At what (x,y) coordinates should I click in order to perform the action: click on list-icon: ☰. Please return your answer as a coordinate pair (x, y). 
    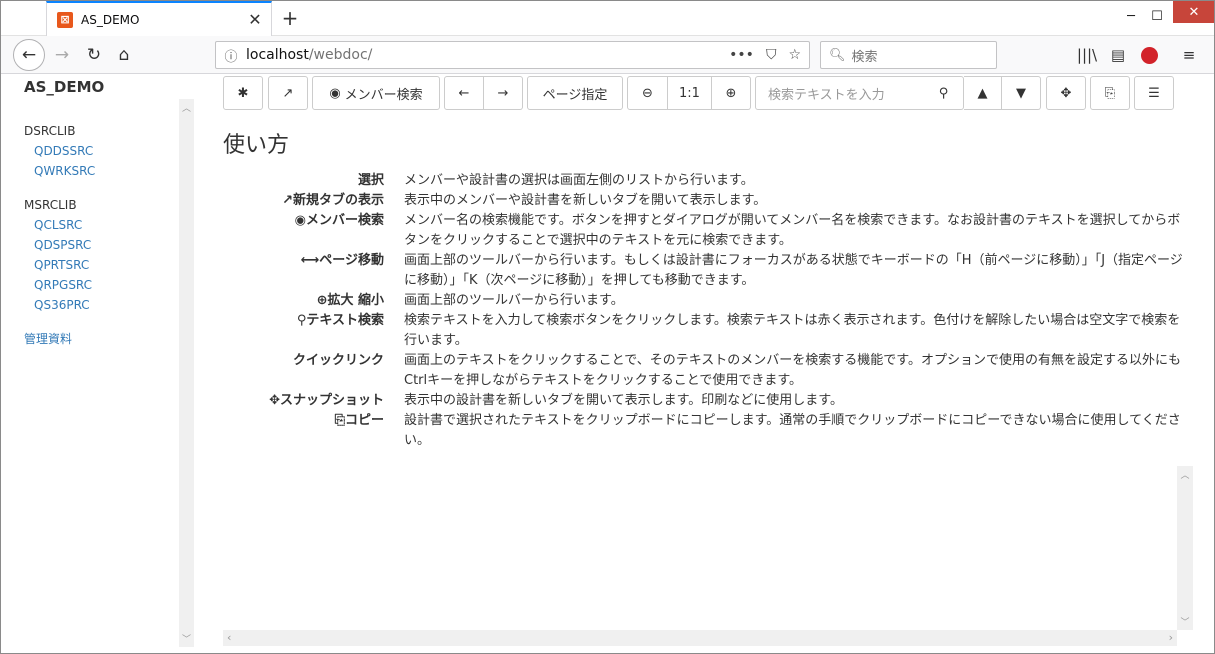
    Looking at the image, I should click on (1154, 93).